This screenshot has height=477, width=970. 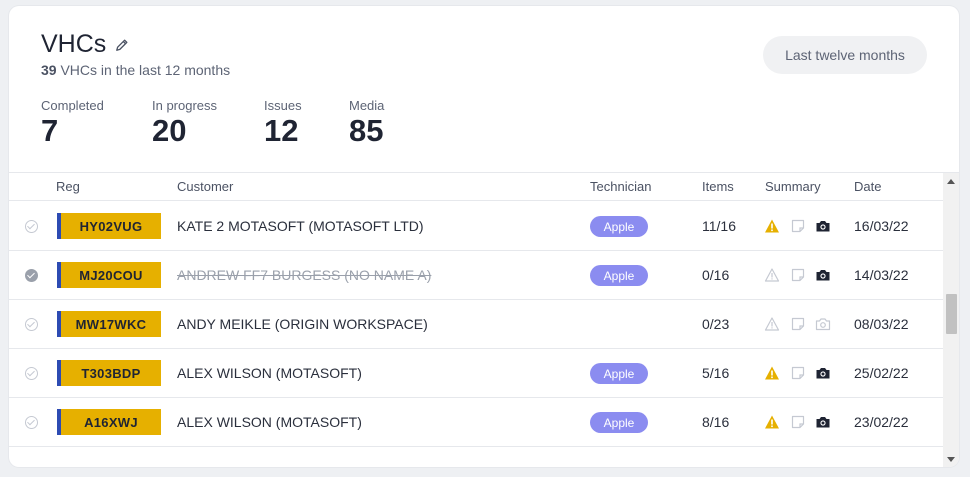 What do you see at coordinates (72, 123) in the screenshot?
I see `stat-completed: Completed 7` at bounding box center [72, 123].